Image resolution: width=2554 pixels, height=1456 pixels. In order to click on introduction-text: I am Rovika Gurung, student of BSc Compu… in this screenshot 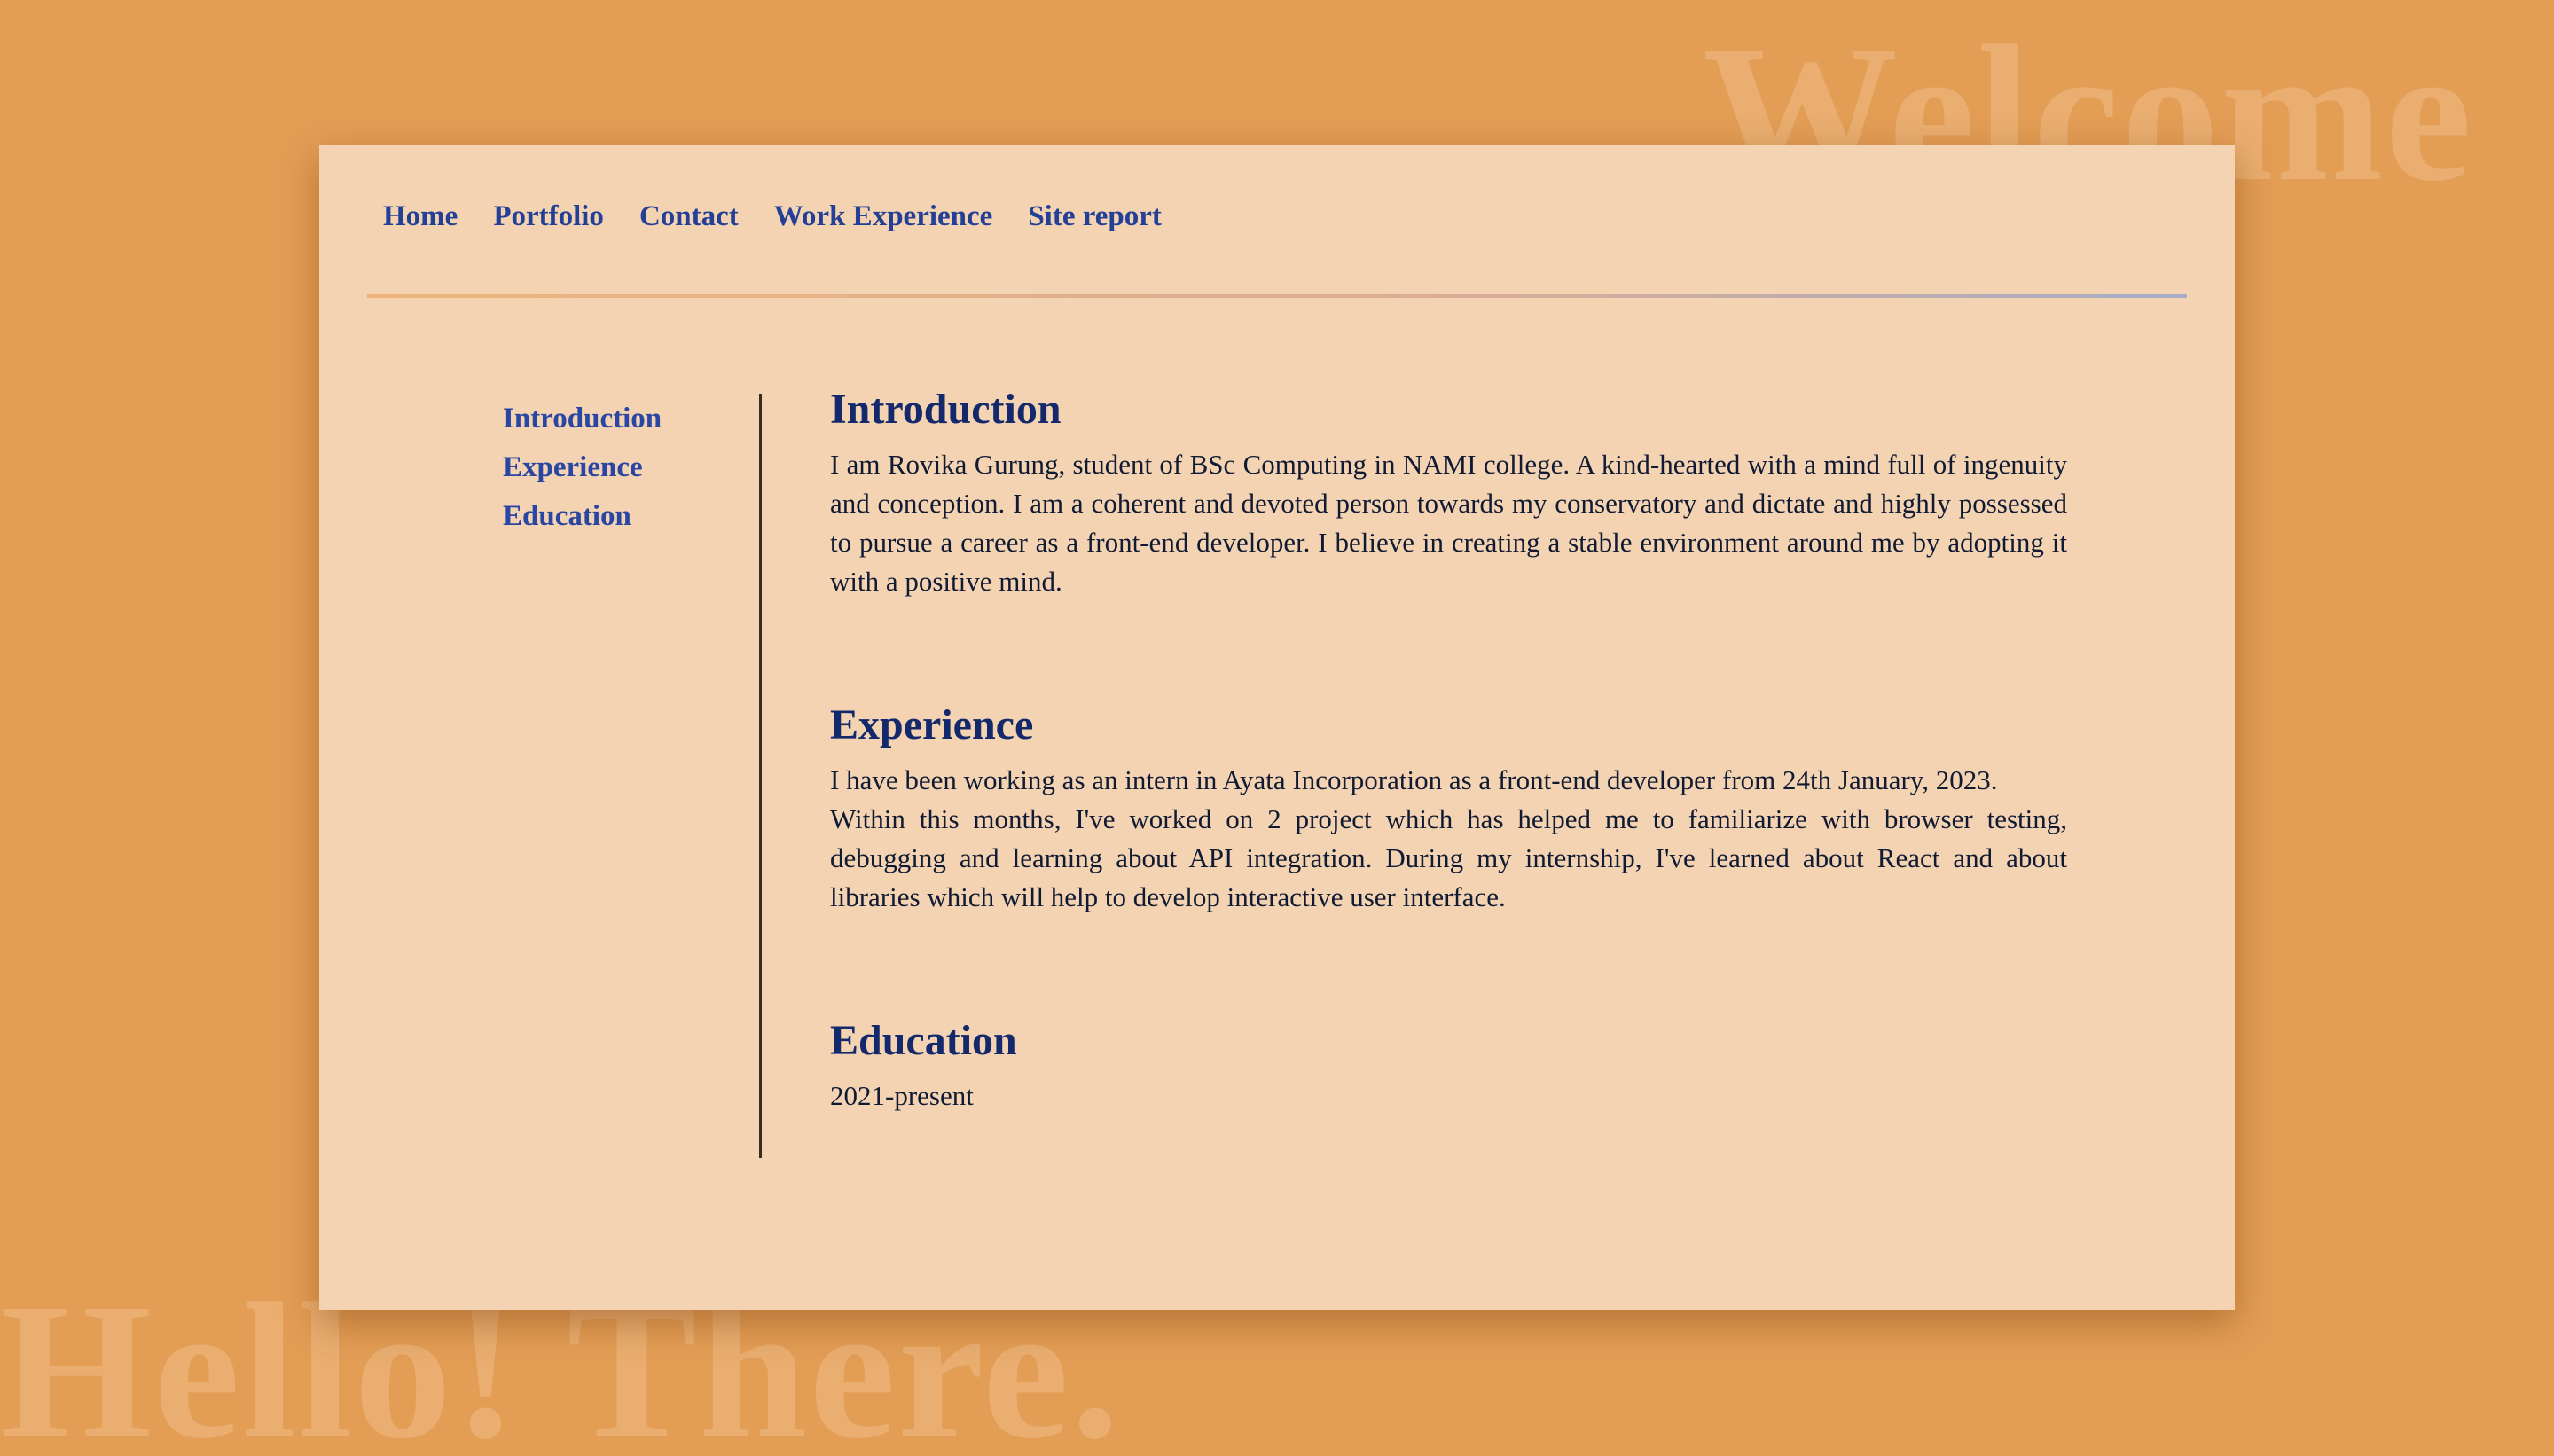, I will do `click(1448, 523)`.